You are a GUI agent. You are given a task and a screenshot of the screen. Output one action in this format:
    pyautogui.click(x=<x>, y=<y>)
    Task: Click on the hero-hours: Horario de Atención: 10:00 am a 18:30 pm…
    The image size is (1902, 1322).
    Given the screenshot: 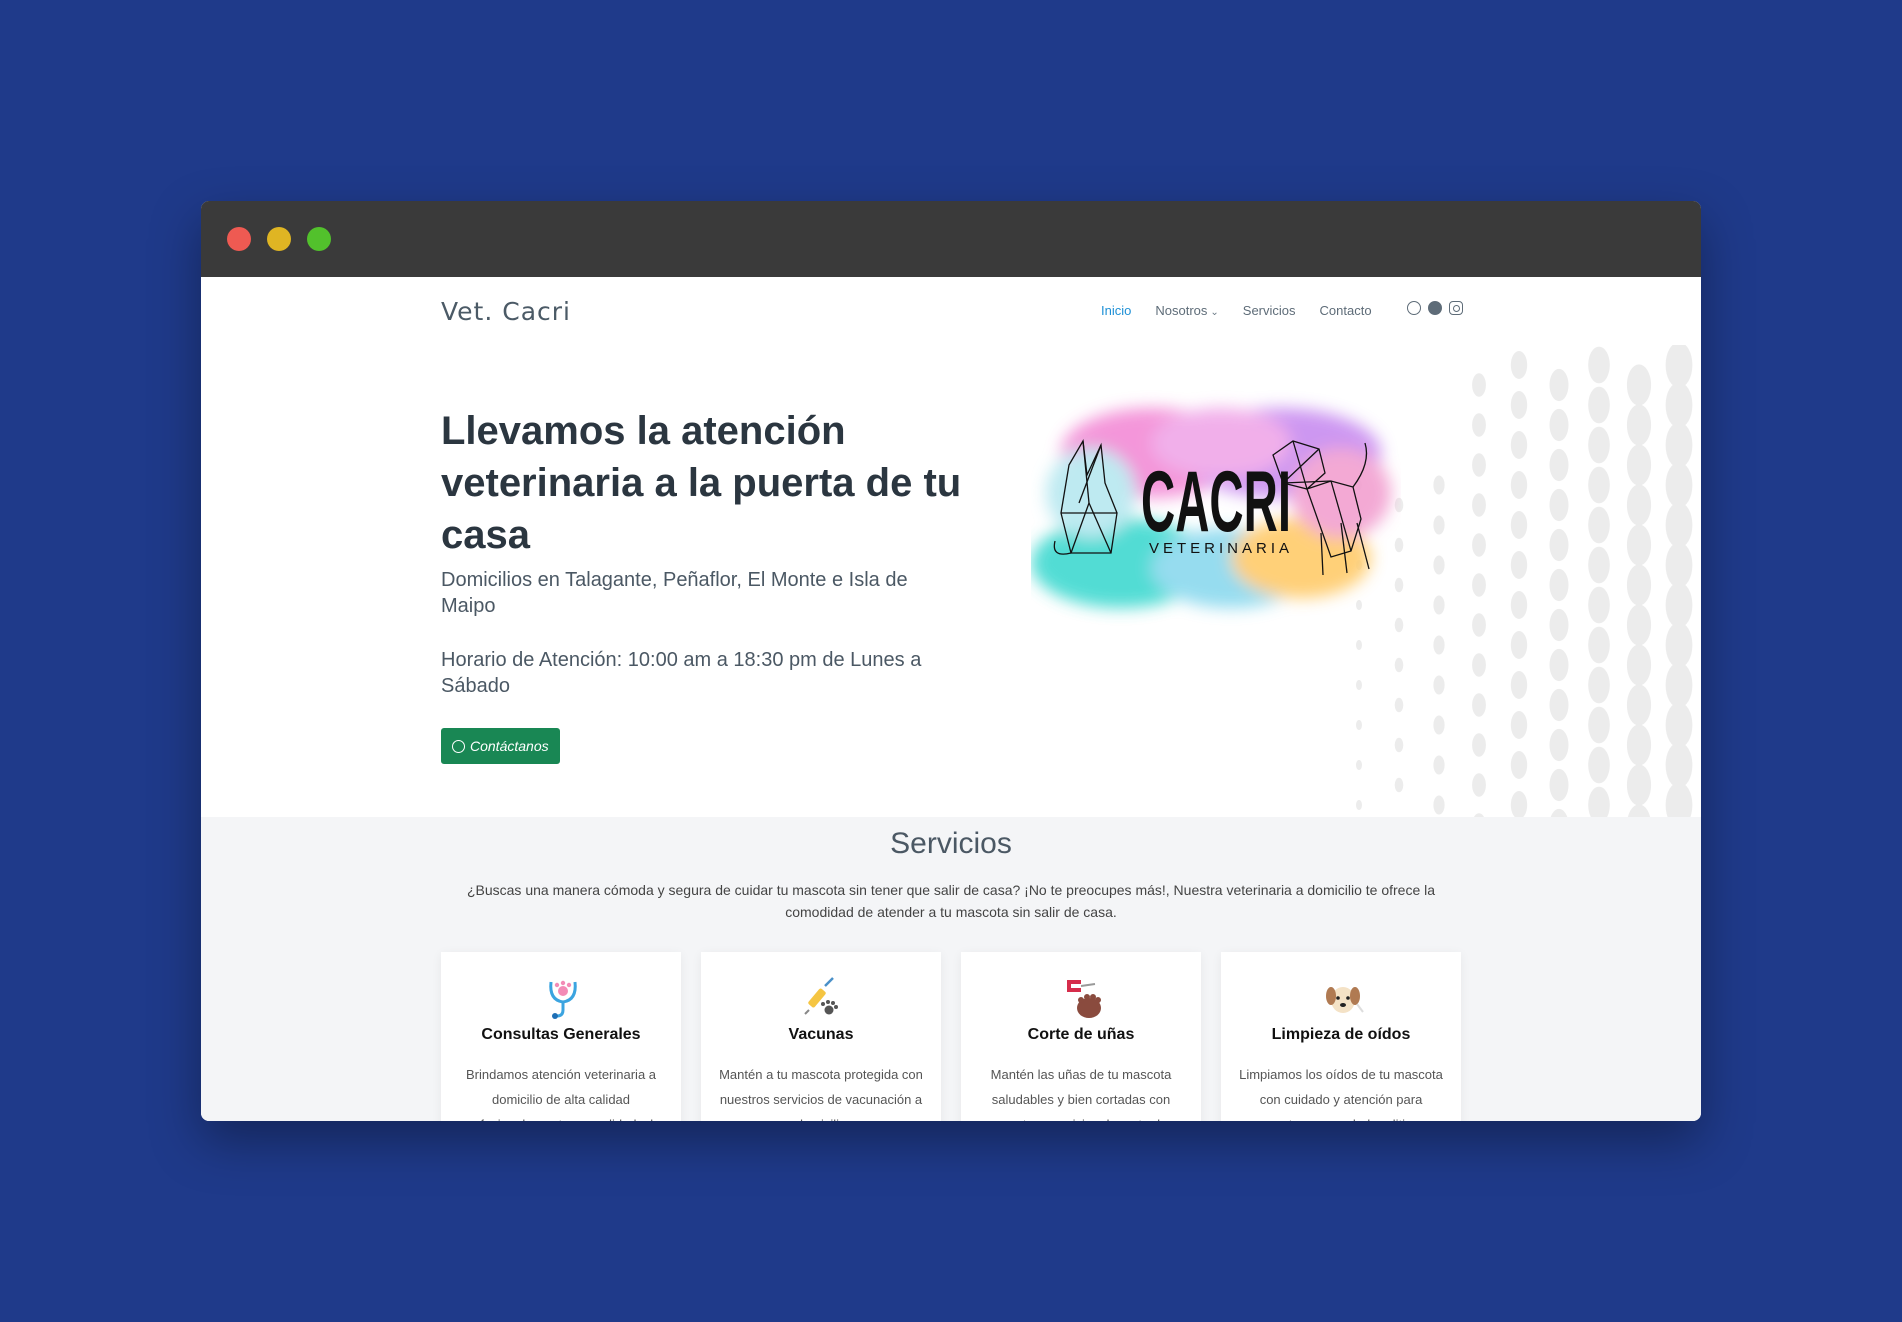 What is the action you would take?
    pyautogui.click(x=681, y=673)
    